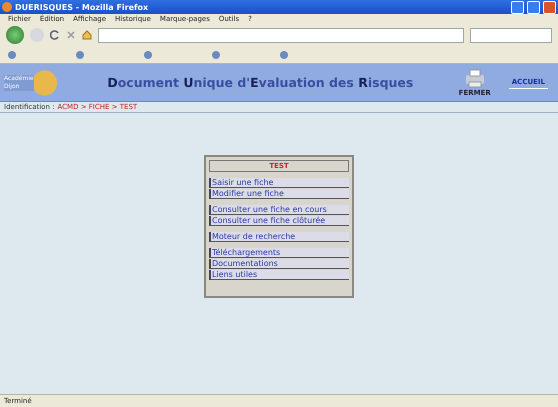 The image size is (558, 407). I want to click on menu-link: Consulter une fiche clôturée, so click(279, 221).